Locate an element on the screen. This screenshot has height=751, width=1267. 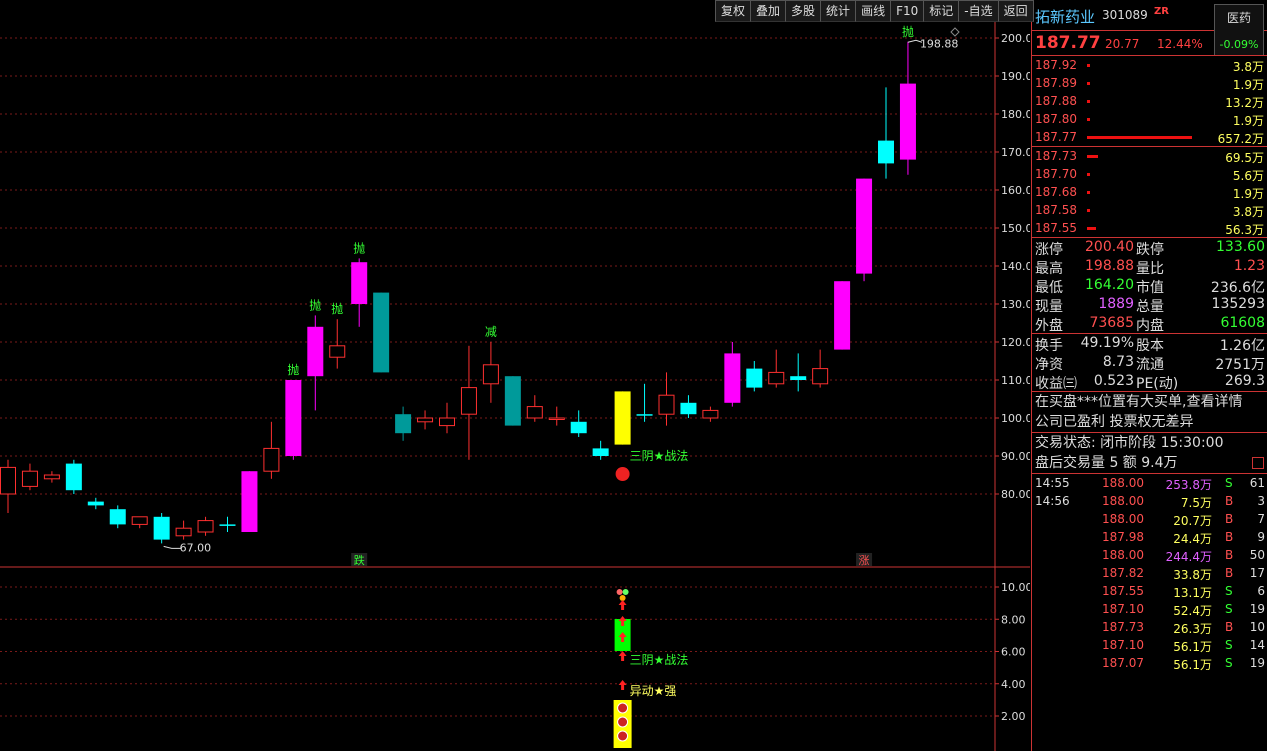
tick-price: 187.98 is located at coordinates (1123, 537).